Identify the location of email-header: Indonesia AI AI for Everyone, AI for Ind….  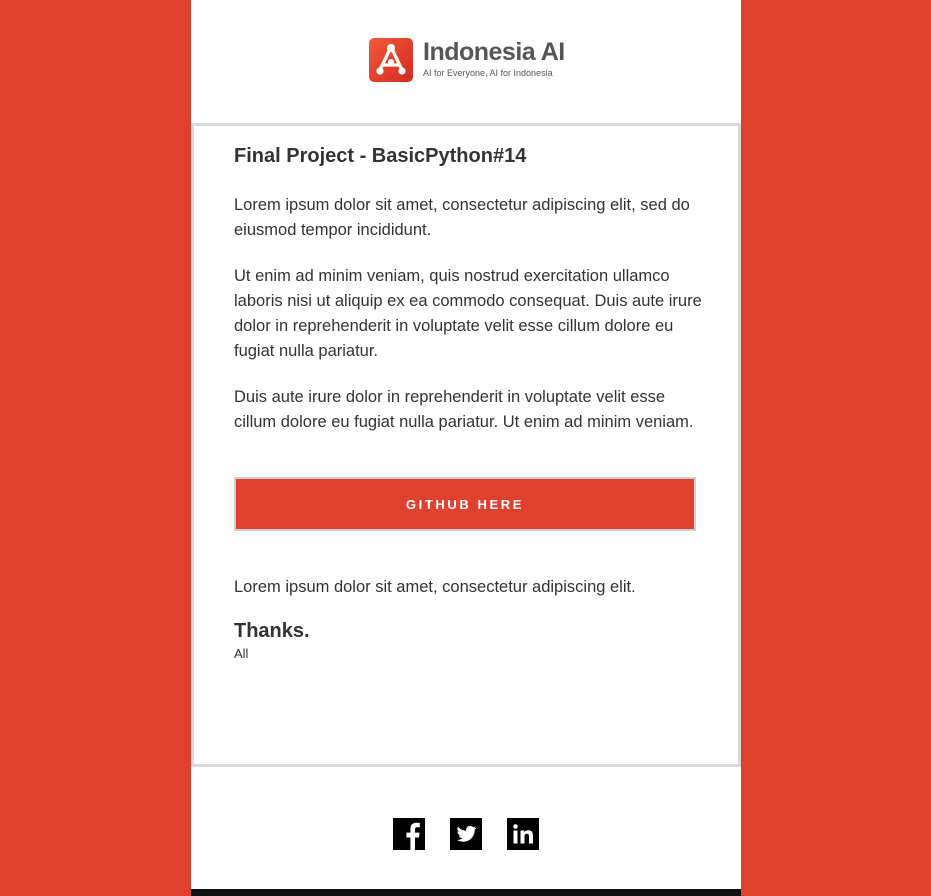
(466, 61).